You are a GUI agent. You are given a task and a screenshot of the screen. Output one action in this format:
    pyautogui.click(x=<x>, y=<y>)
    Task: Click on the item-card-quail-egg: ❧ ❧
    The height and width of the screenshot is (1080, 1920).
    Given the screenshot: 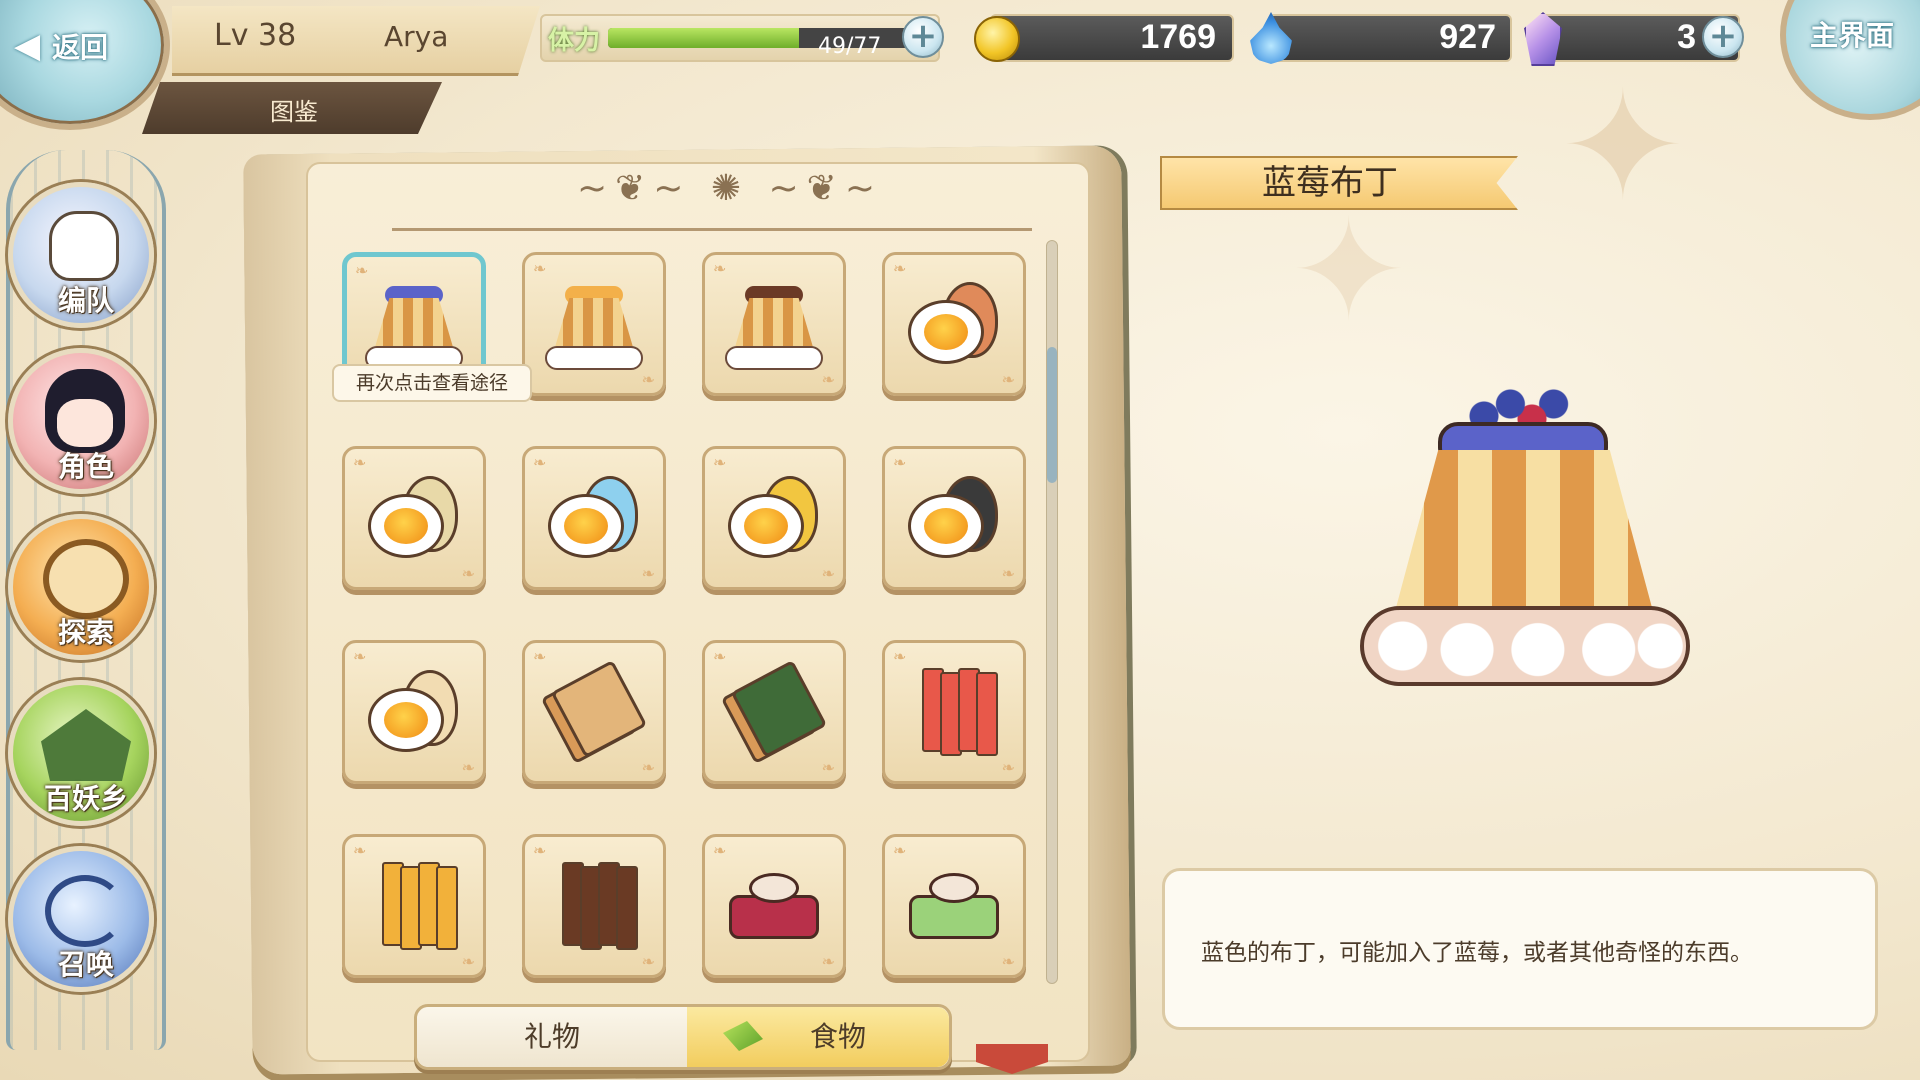 What is the action you would take?
    pyautogui.click(x=414, y=518)
    